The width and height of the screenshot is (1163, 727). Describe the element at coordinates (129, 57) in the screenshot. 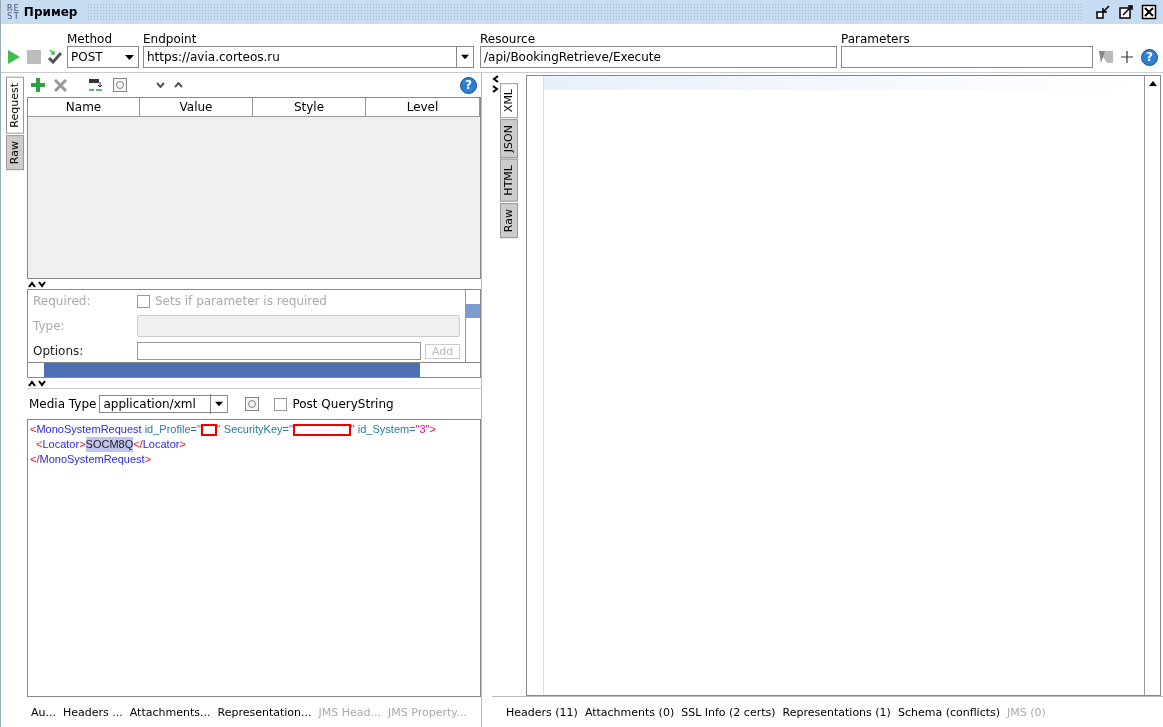

I see `dropdown-arrow-icon` at that location.